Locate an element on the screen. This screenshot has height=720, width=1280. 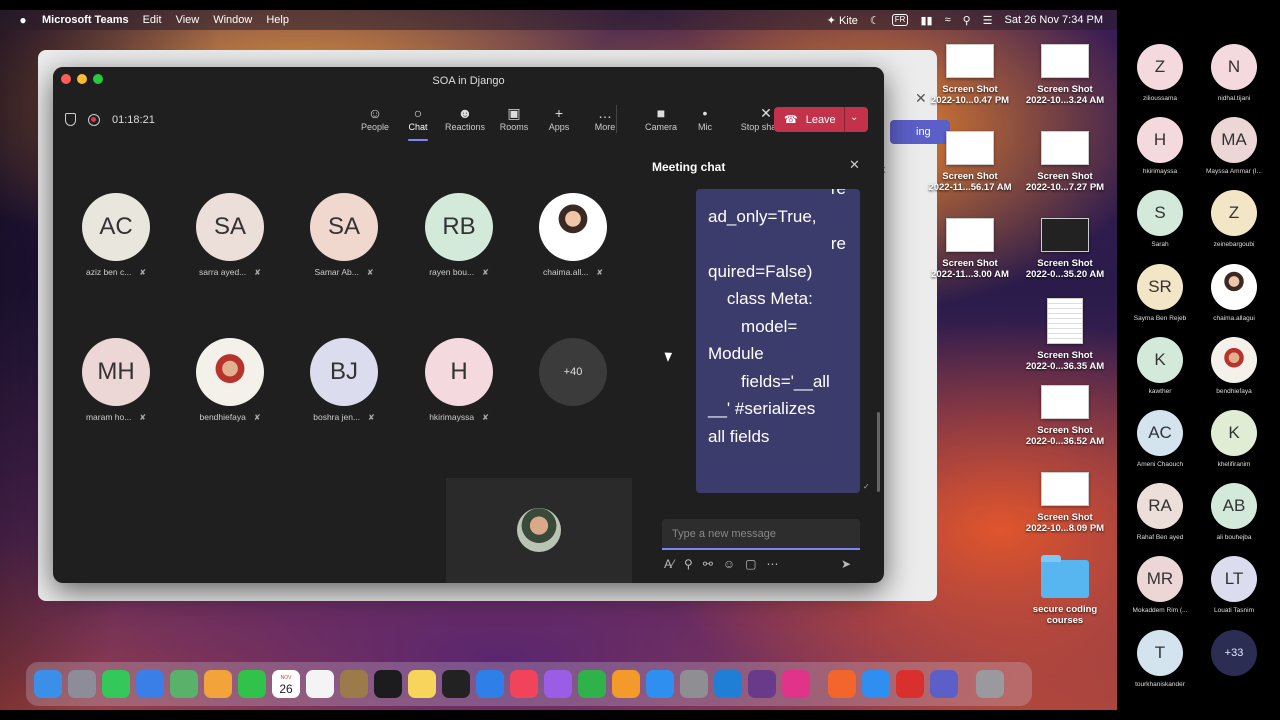
leave-button: ☎ Leave ⌄ is located at coordinates (821, 119).